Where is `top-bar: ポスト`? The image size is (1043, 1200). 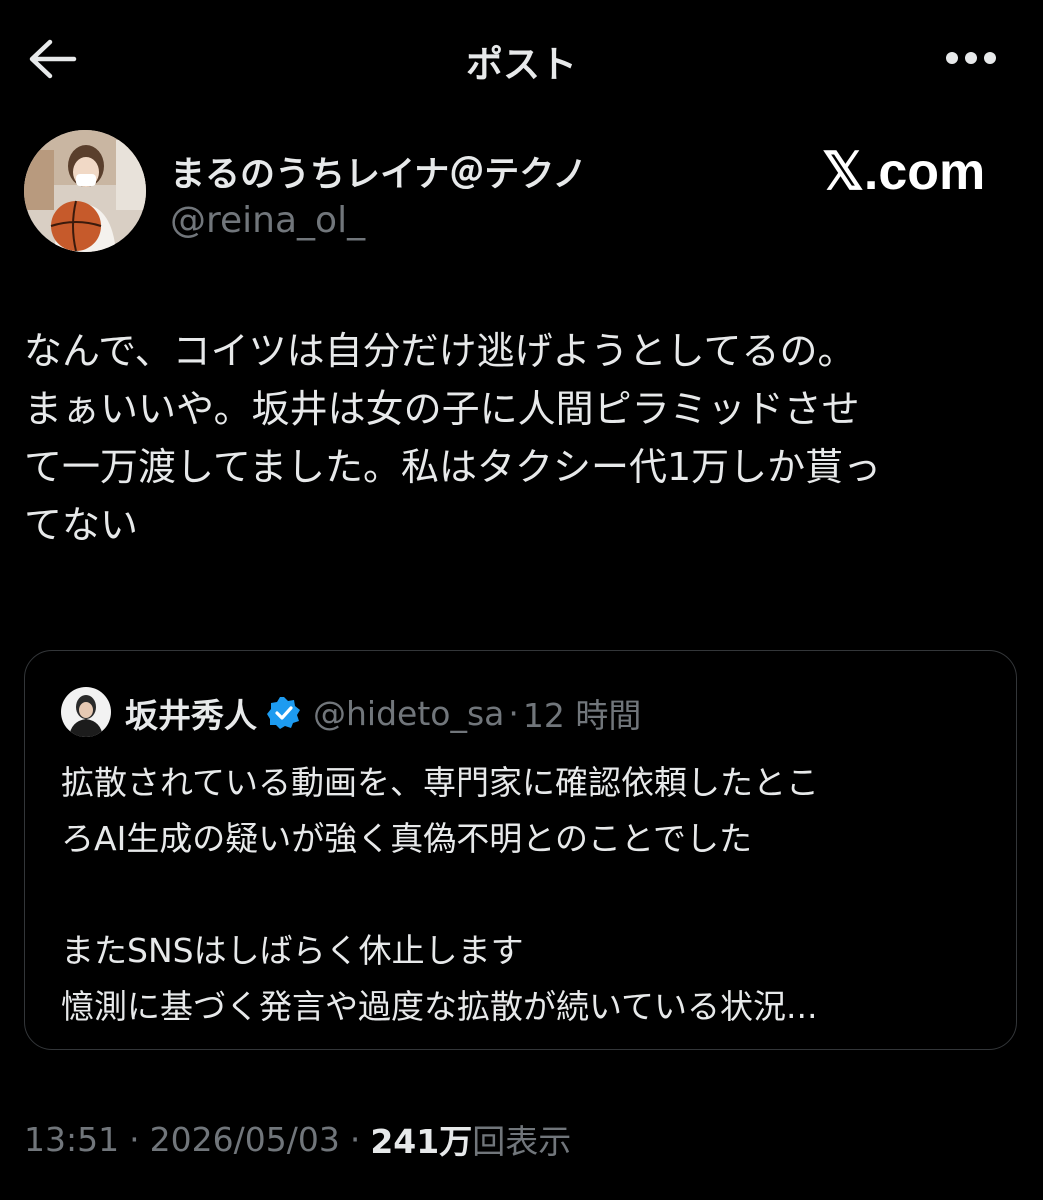 top-bar: ポスト is located at coordinates (521, 59).